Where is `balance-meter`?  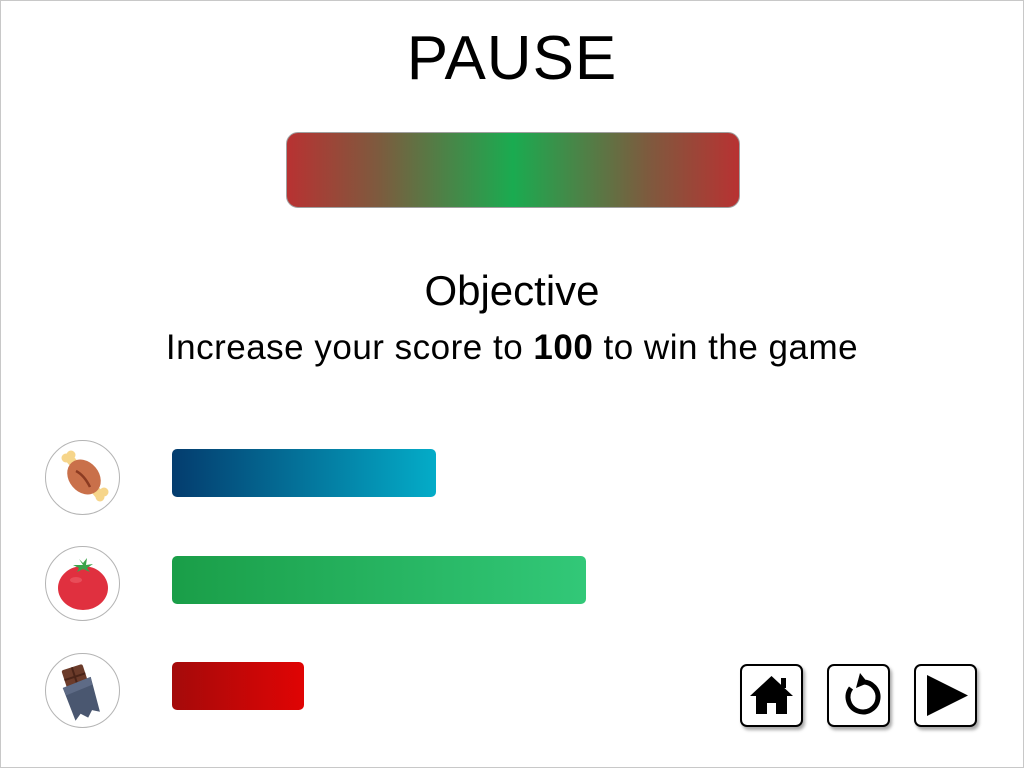 balance-meter is located at coordinates (513, 170).